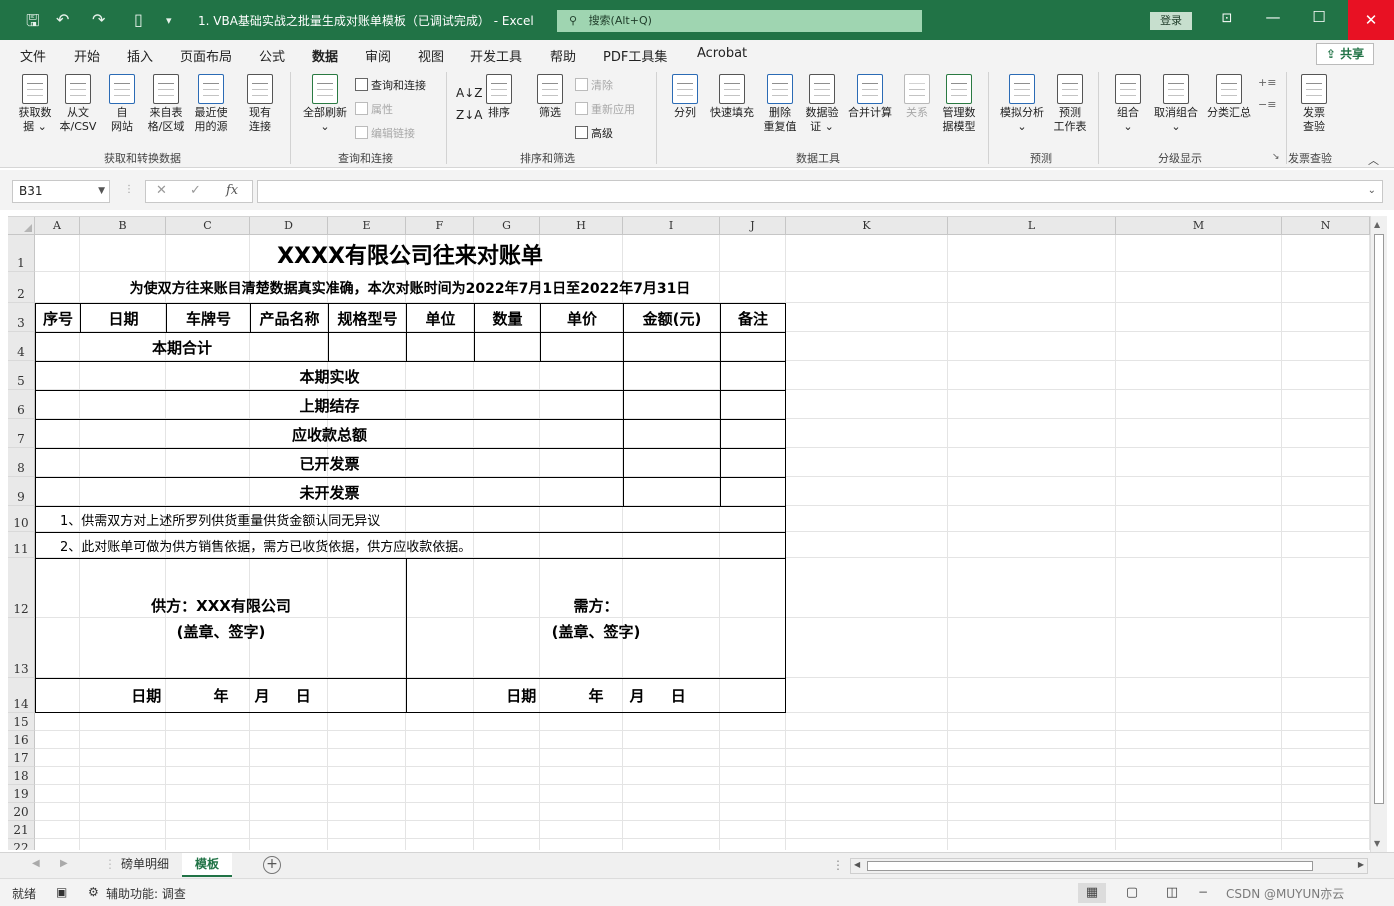 The height and width of the screenshot is (906, 1394). Describe the element at coordinates (1022, 104) in the screenshot. I see `what-if-analysis-button: 模拟分析 ⌄` at that location.